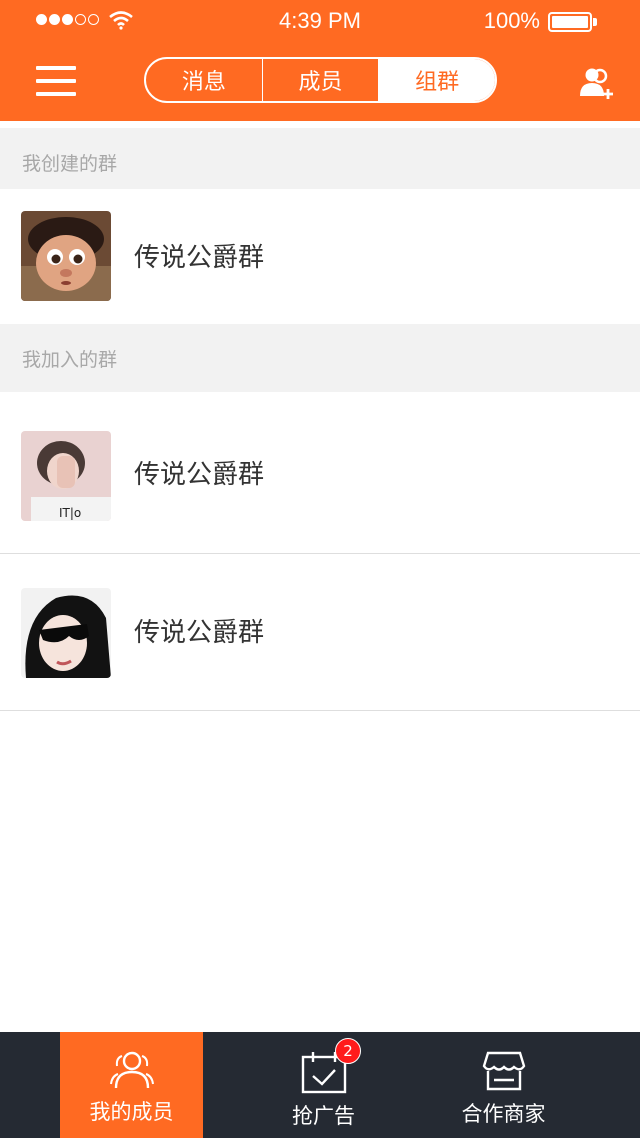  Describe the element at coordinates (204, 80) in the screenshot. I see `tab-messages: 消息` at that location.